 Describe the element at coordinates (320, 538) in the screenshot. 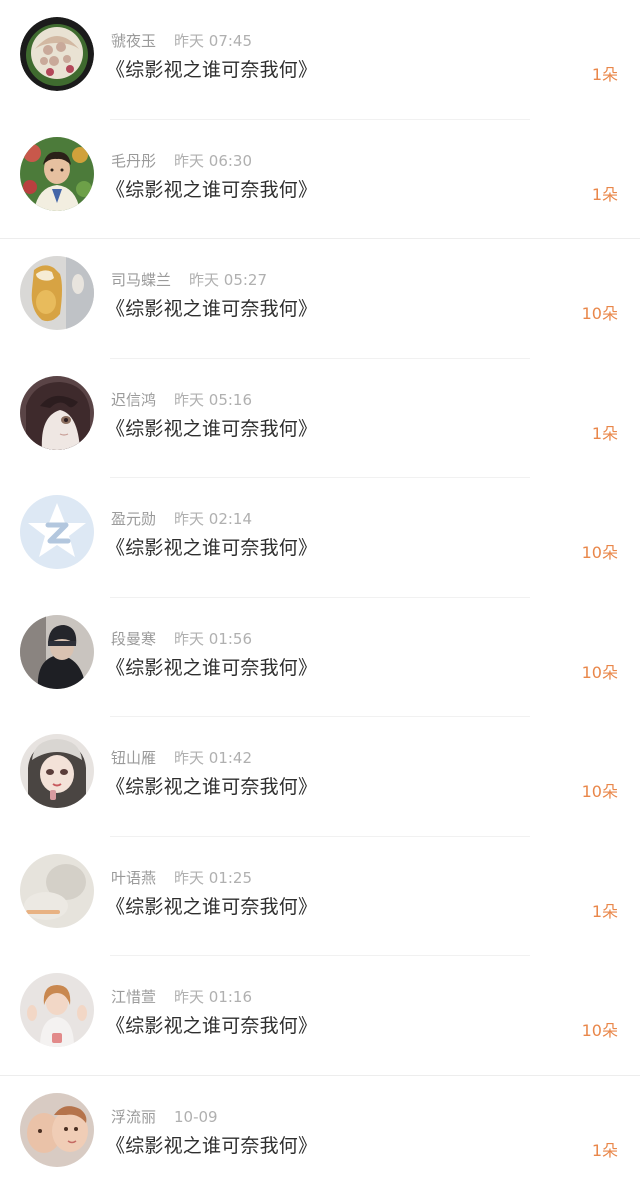

I see `list-item: 盈元勋昨天 02:14 《综影视之谁可奈我何》 10朵` at that location.